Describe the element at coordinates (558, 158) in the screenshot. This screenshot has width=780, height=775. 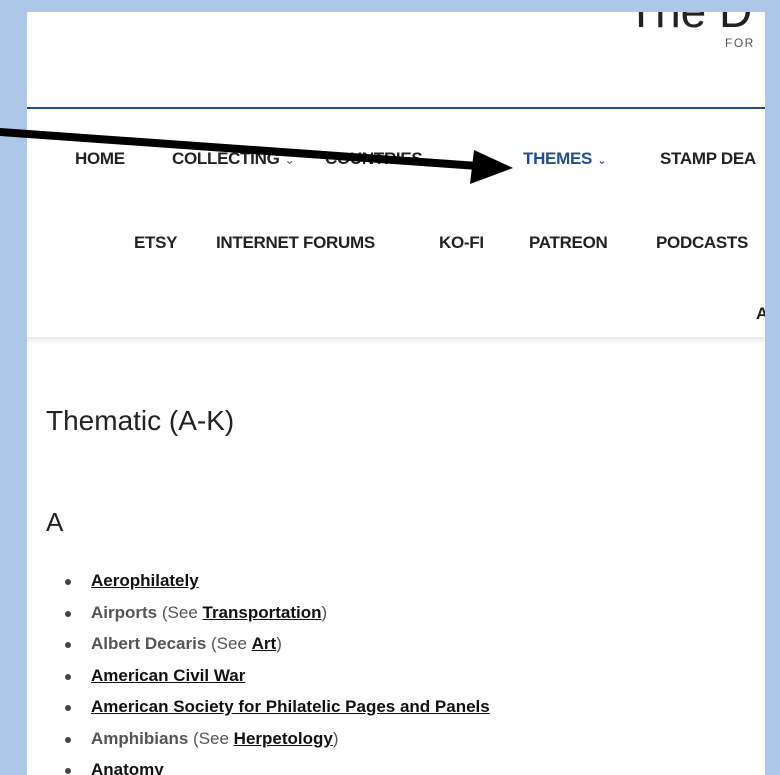
I see `nav-item-label: THEMES` at that location.